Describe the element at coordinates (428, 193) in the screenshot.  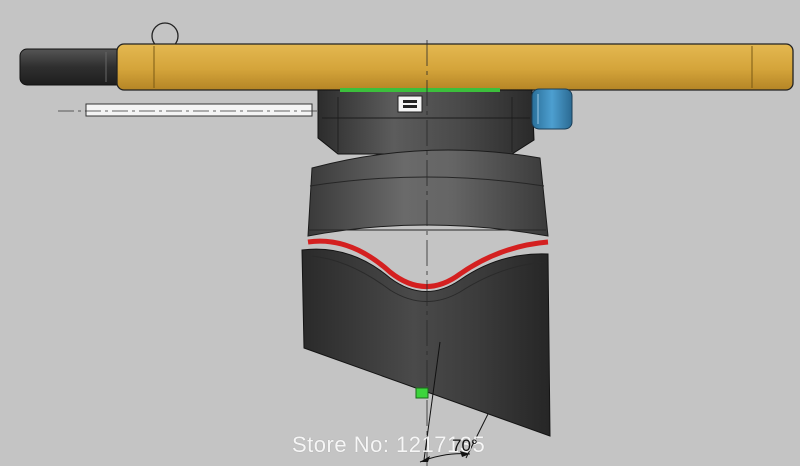
I see `middle-sleeve` at that location.